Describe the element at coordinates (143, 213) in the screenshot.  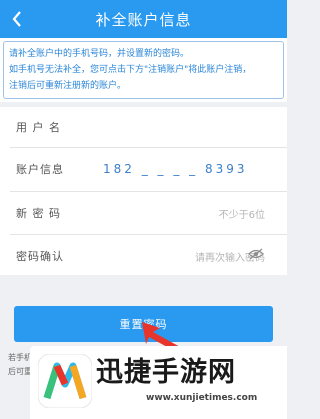
I see `new-password-row: 新 密 码 不少于6位` at that location.